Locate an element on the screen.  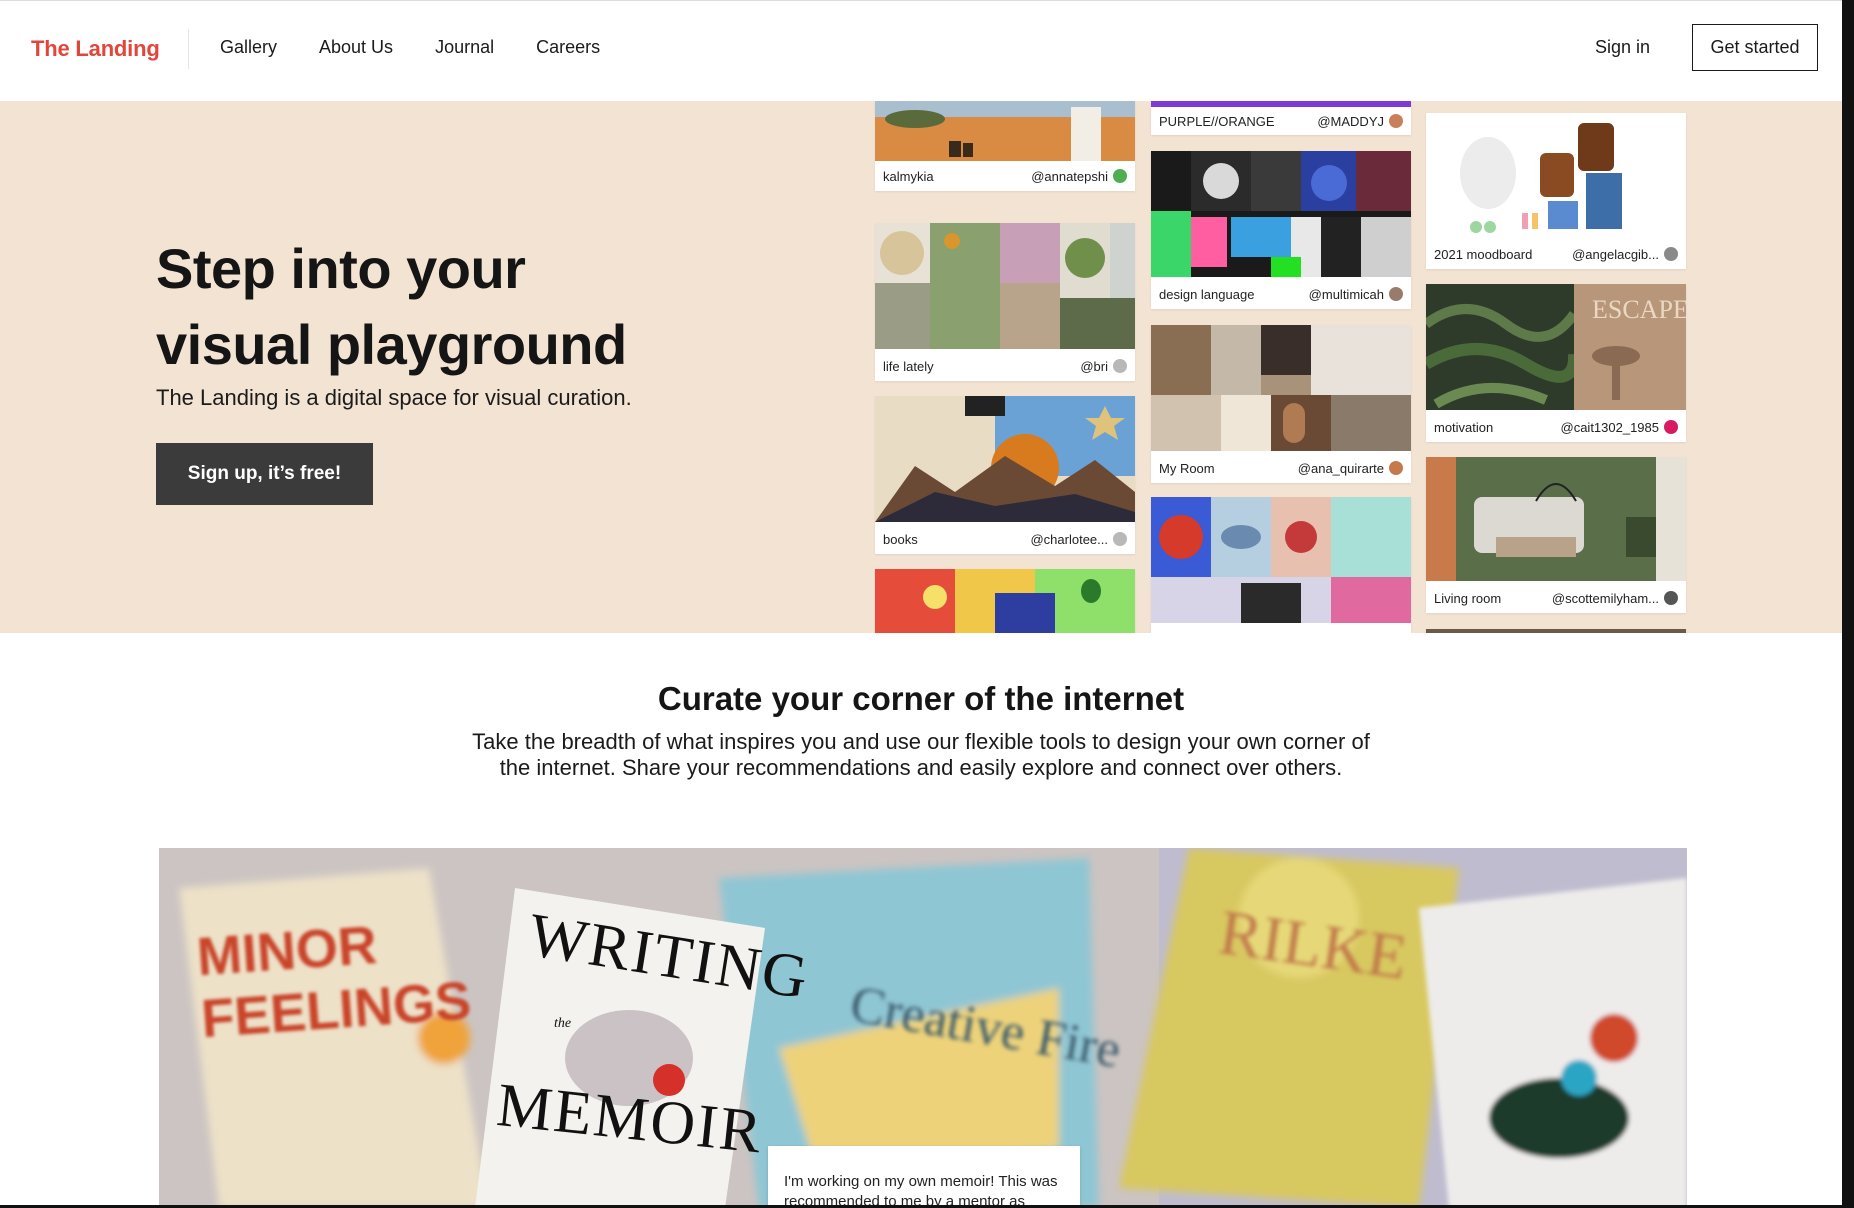
nav-link-gallery: Gallery is located at coordinates (248, 47).